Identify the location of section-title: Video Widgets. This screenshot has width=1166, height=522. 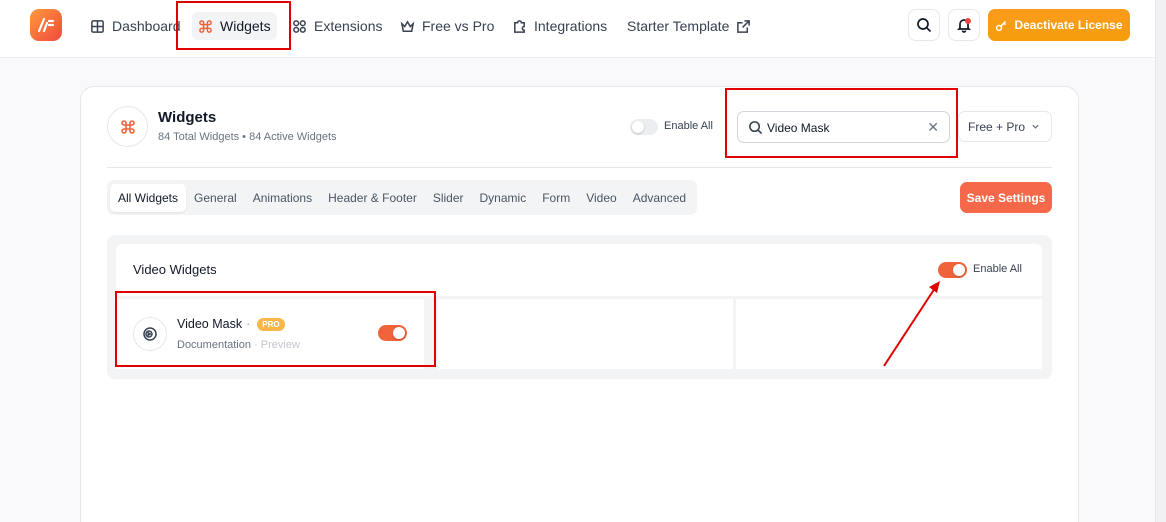
(175, 269).